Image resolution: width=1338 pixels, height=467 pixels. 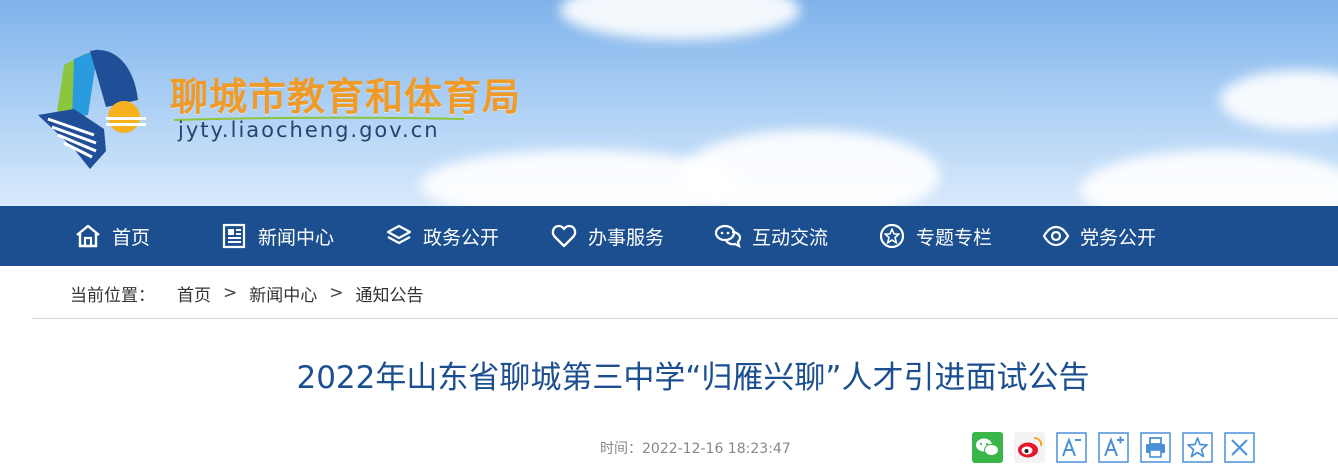 I want to click on nav-item-party-affairs: 党务公开, so click(x=1099, y=236).